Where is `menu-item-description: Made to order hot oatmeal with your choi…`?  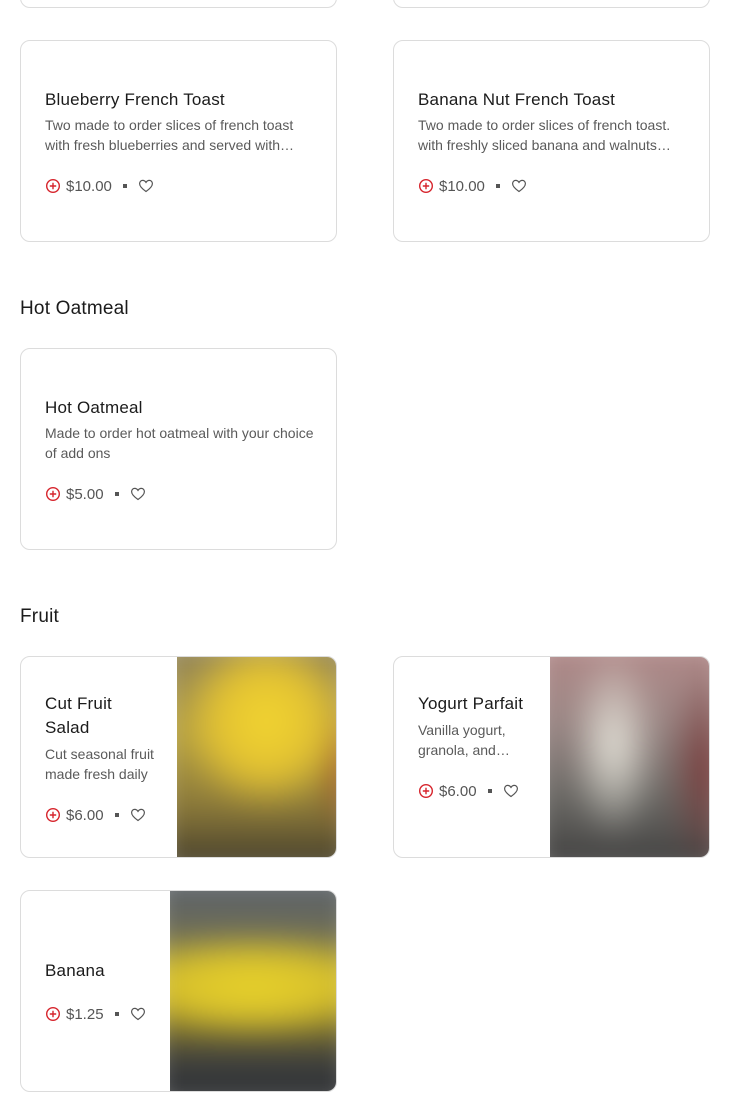
menu-item-description: Made to order hot oatmeal with your choi… is located at coordinates (179, 443).